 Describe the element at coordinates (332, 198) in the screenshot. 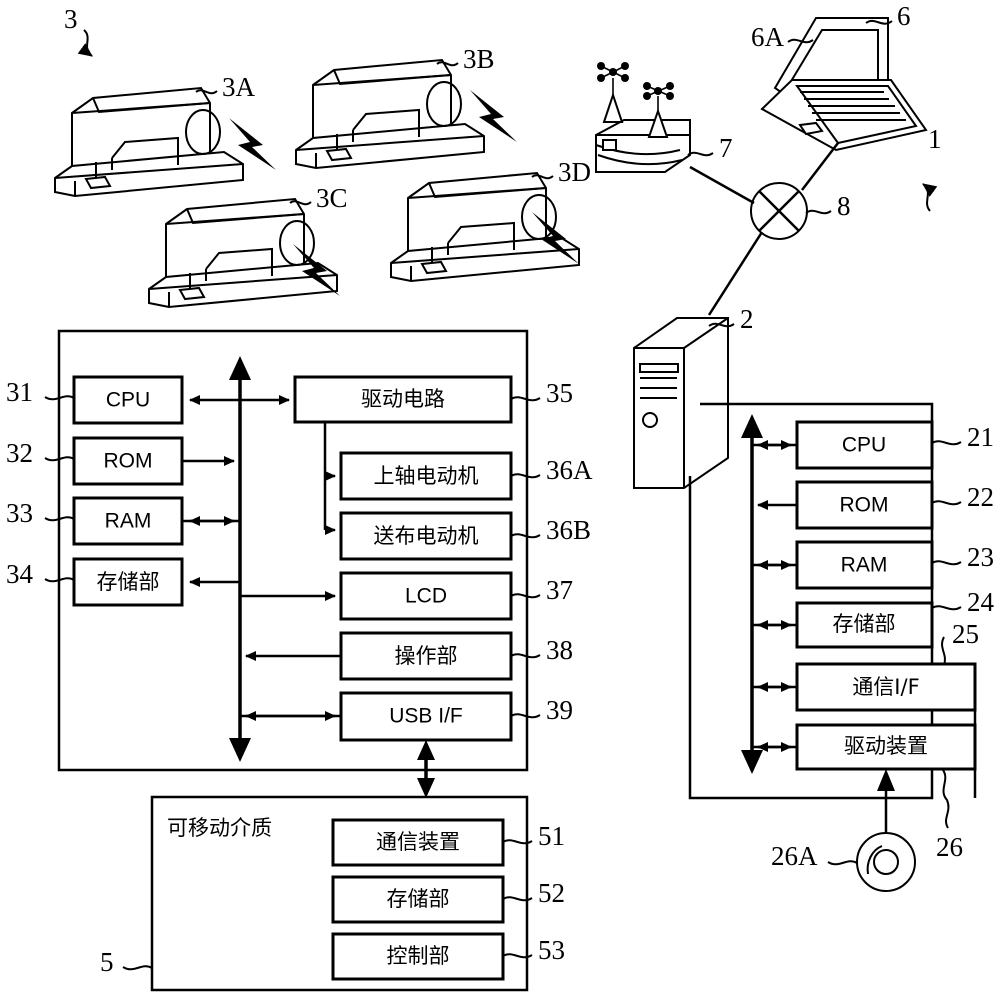

I see `ref-3c: 3C` at that location.